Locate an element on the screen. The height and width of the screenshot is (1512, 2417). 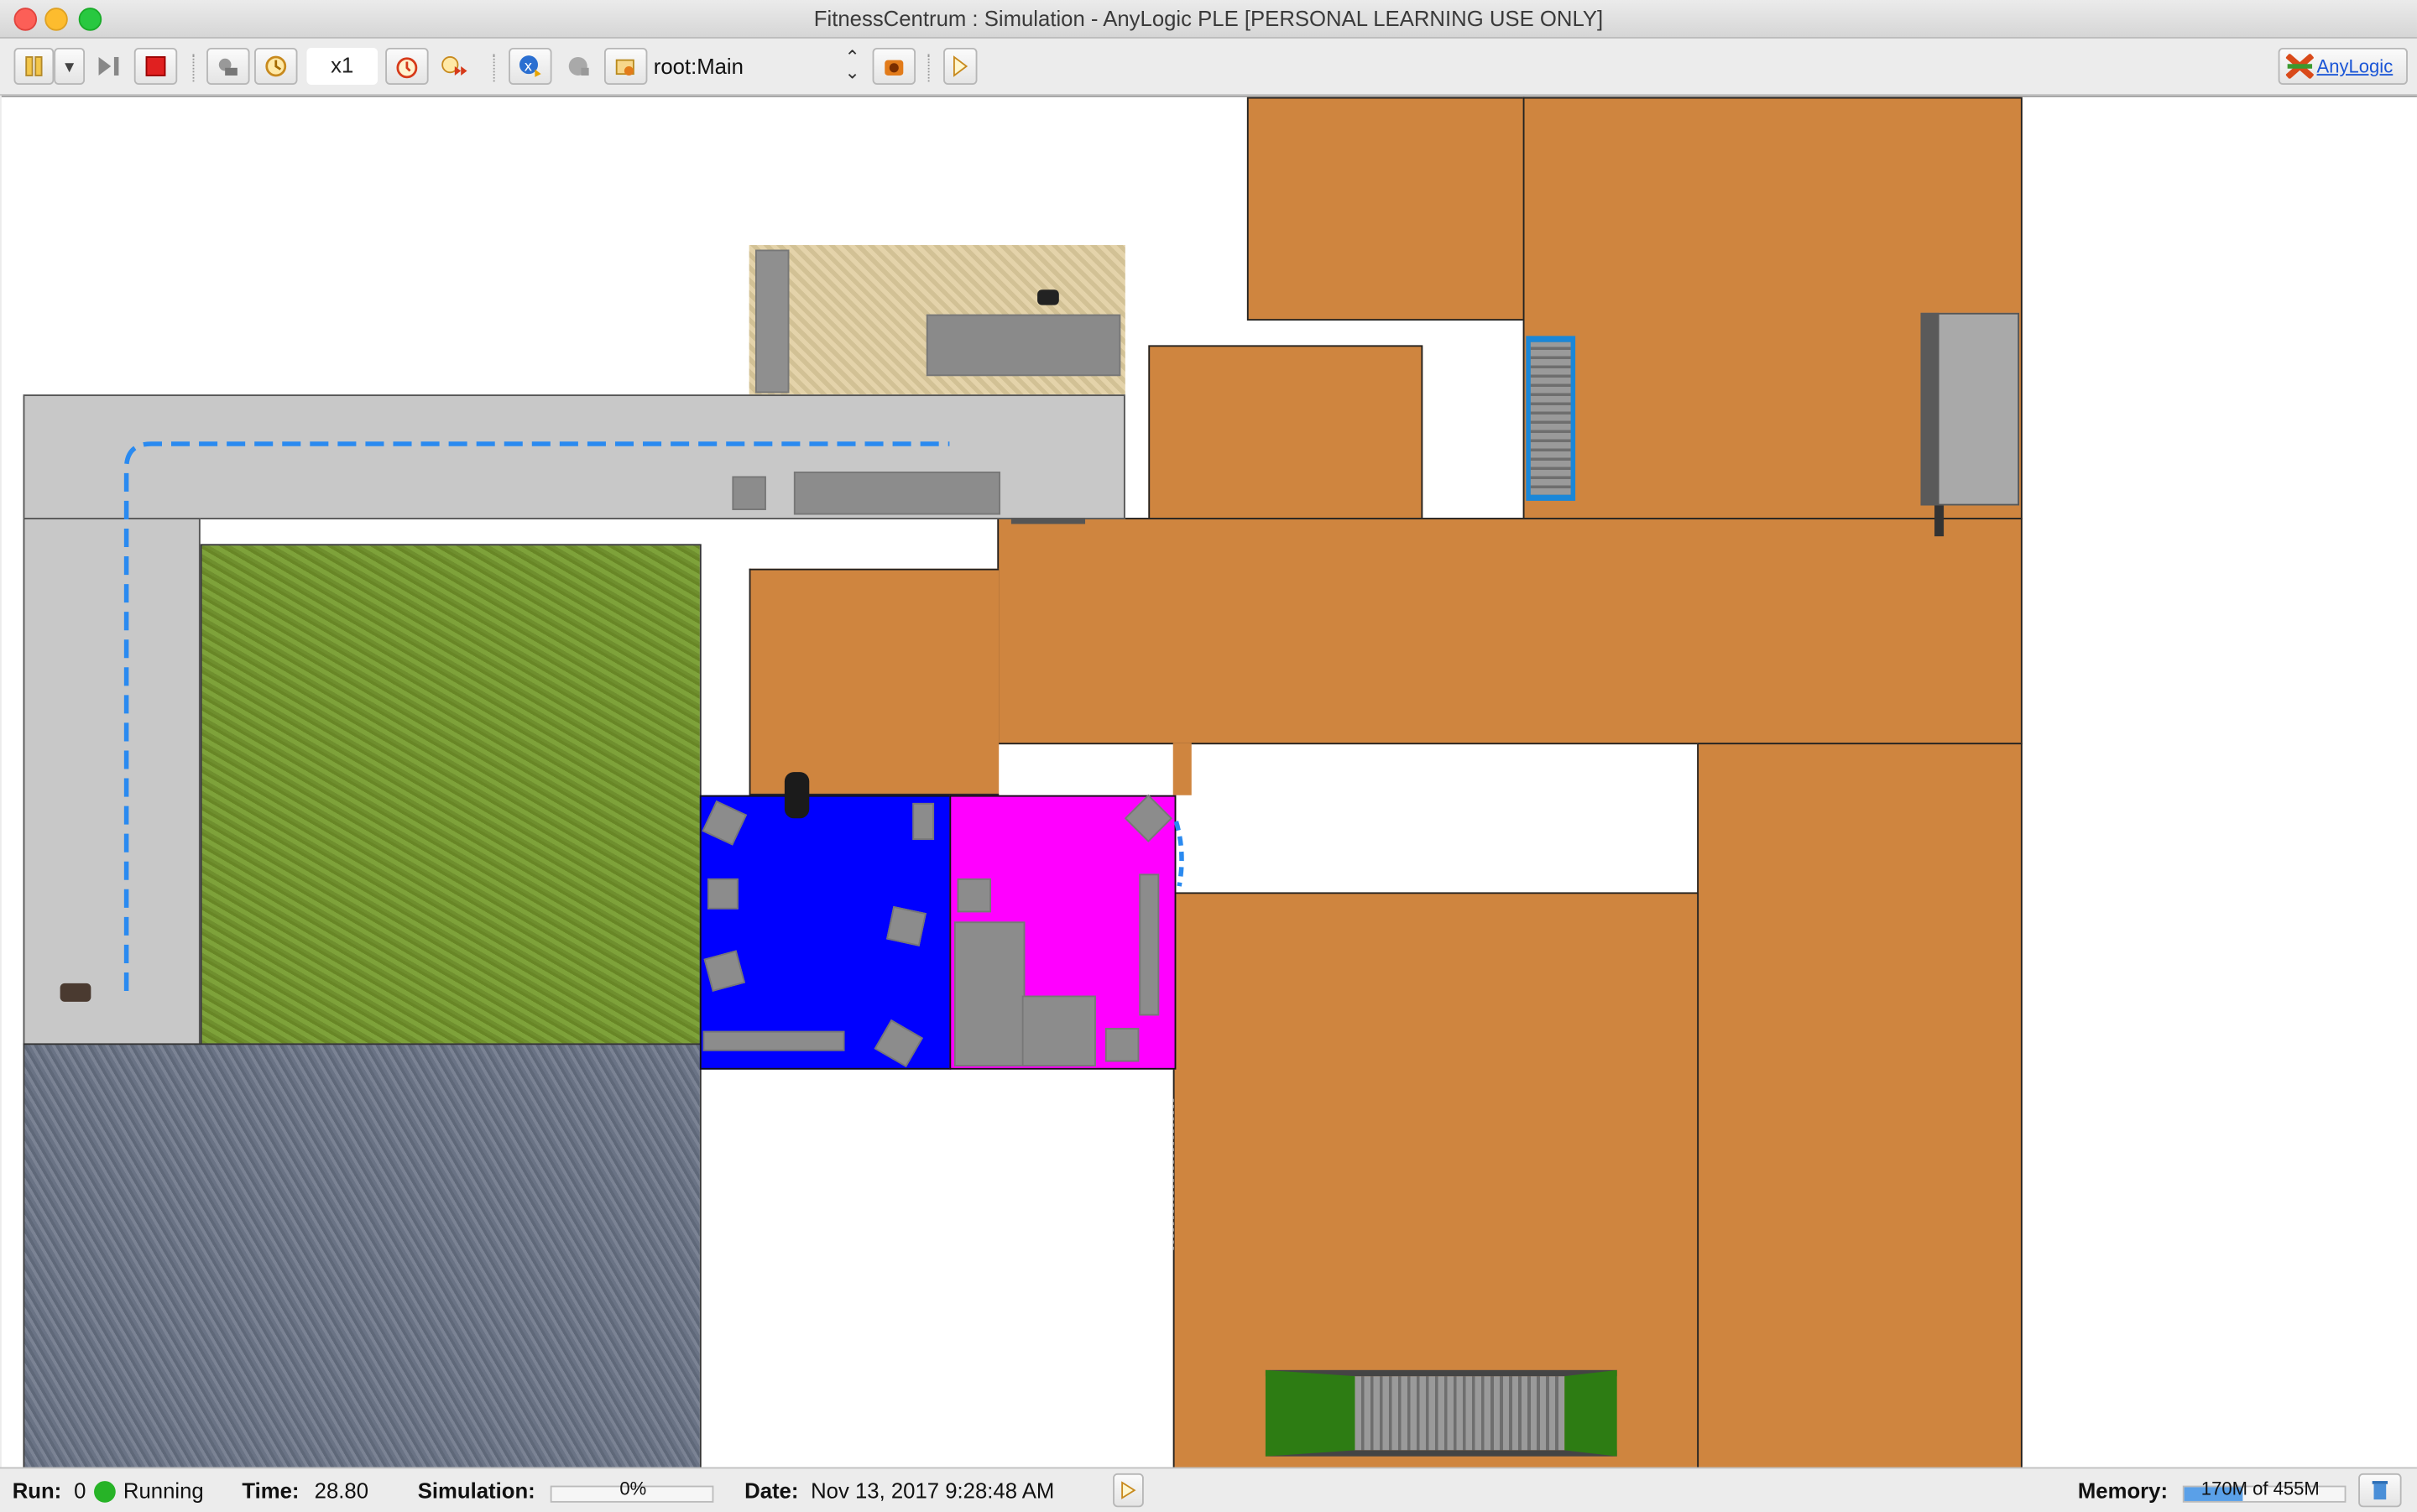
virtual-time-icon is located at coordinates (276, 66).